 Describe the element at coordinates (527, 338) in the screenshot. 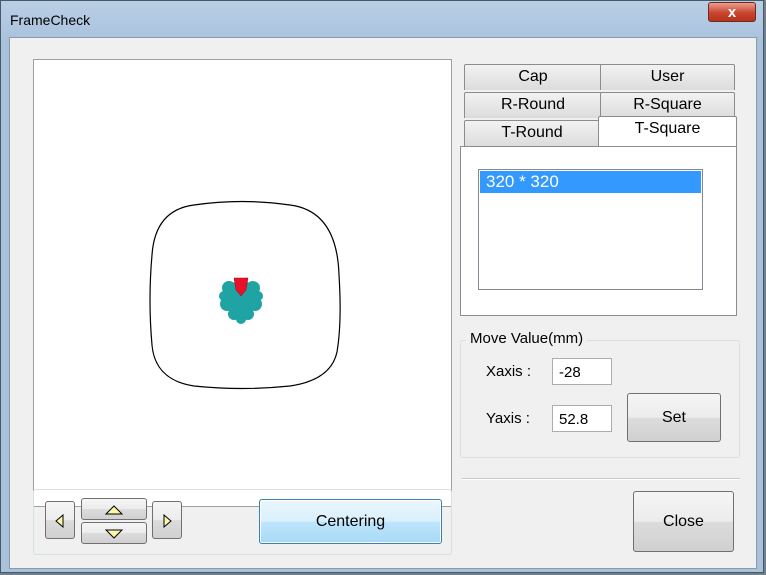

I see `move-value-title: Move Value(mm)` at that location.